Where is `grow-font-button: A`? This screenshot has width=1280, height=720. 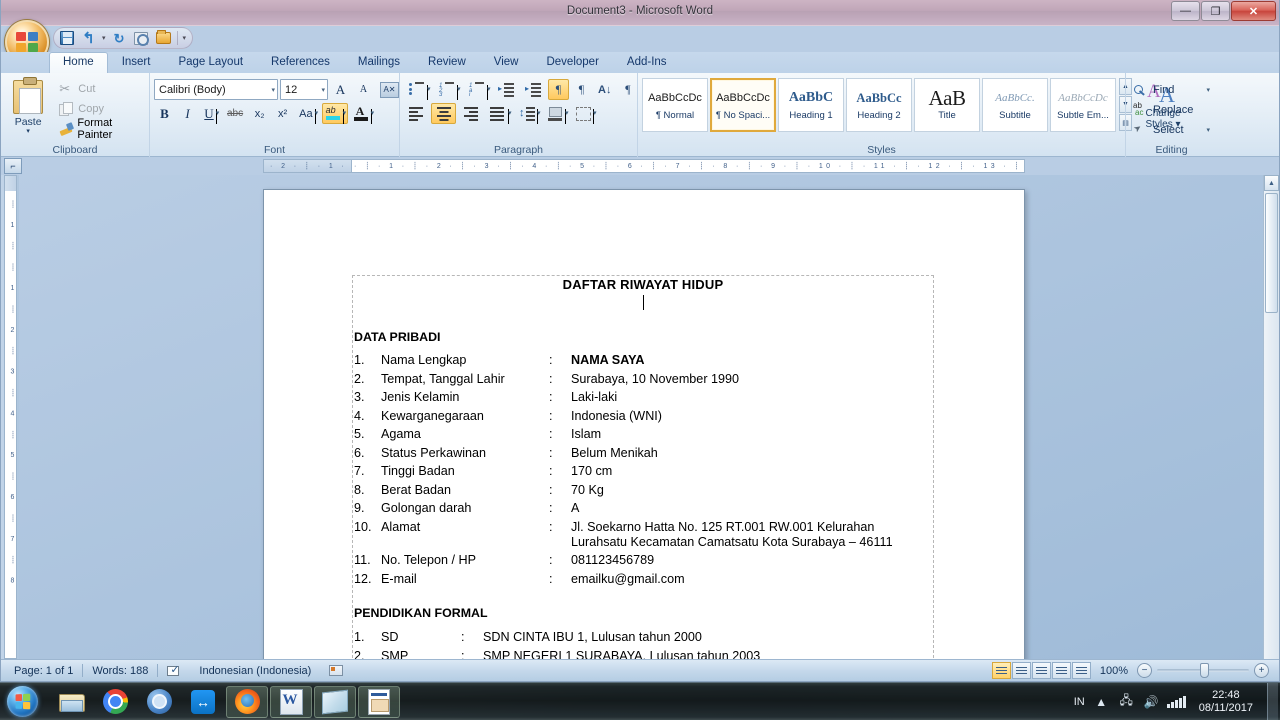 grow-font-button: A is located at coordinates (340, 89).